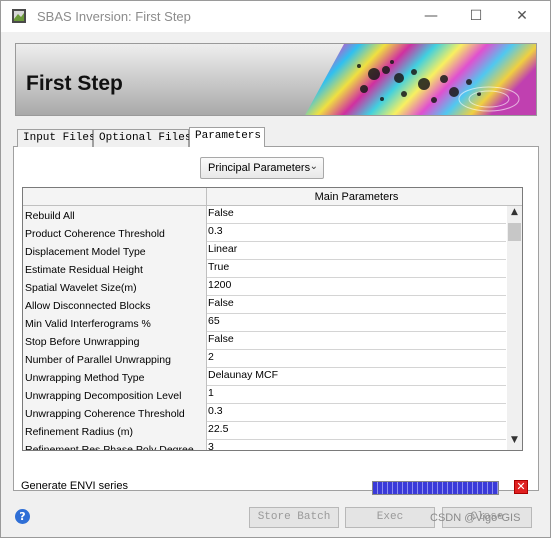 The width and height of the screenshot is (551, 538). I want to click on table-row: Unwrapping Decomposition Level 1, so click(264, 395).